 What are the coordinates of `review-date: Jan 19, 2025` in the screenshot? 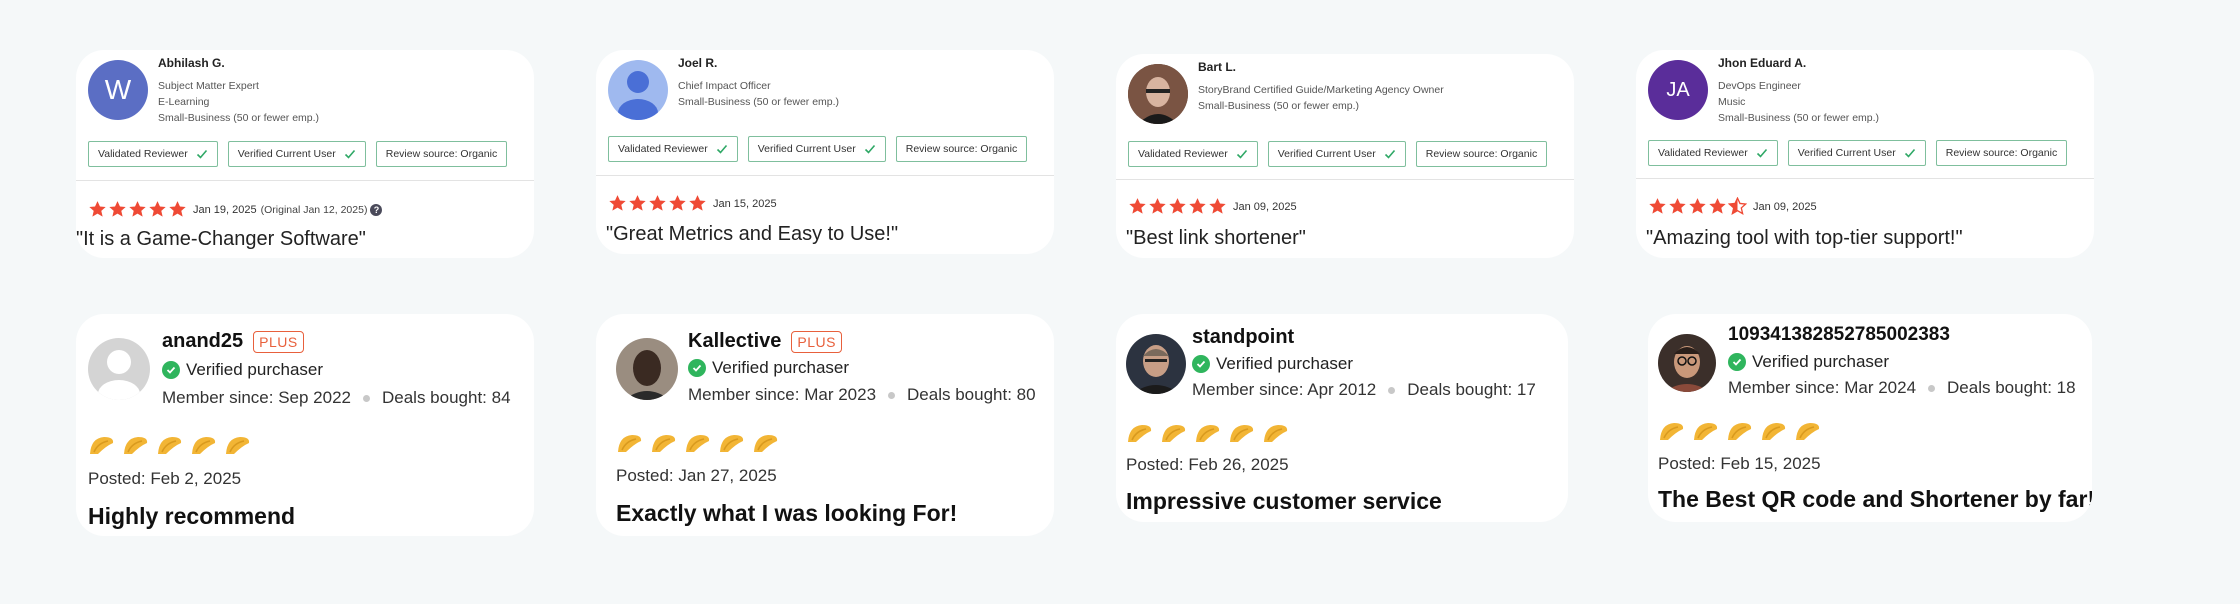 It's located at (225, 209).